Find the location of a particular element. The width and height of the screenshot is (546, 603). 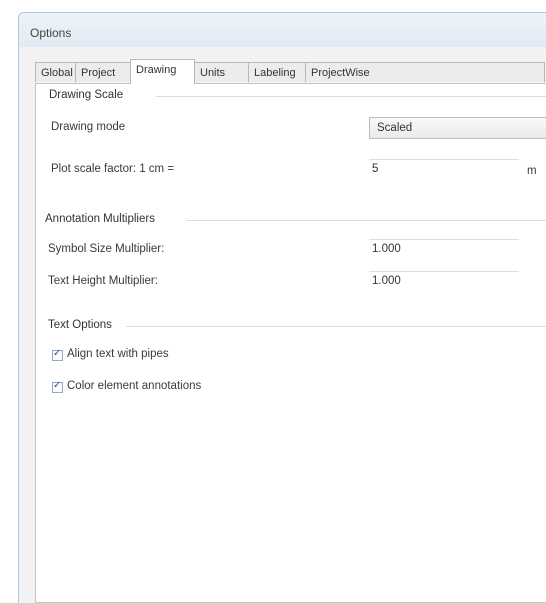

color-annotations-label: Color element annotations is located at coordinates (134, 386).